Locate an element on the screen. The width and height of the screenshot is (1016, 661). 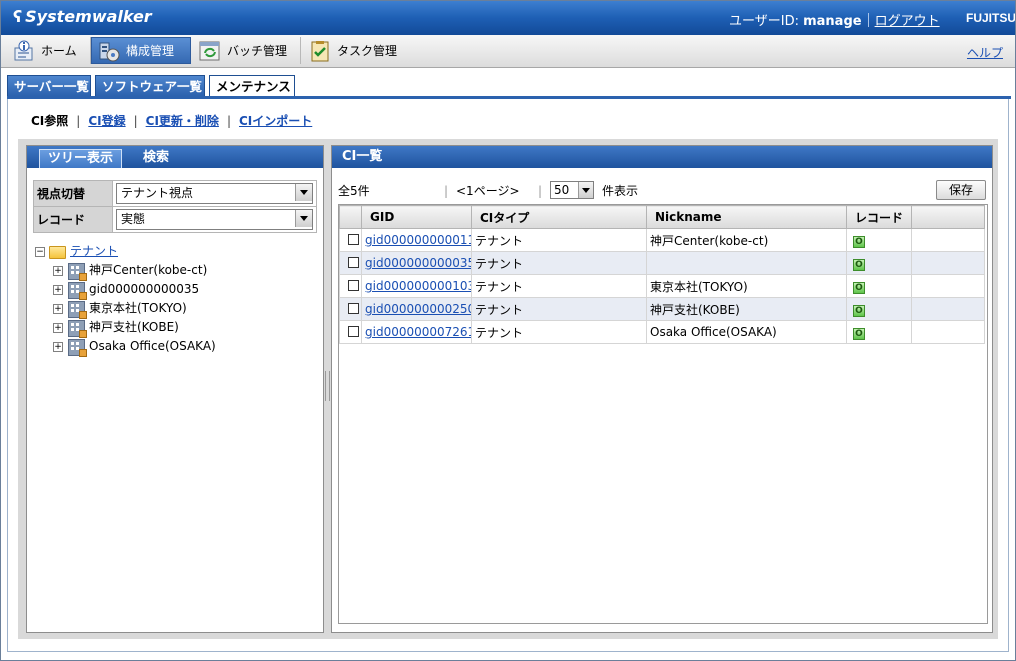
nickname-cell: 東京本社(TOKYO) is located at coordinates (746, 286).